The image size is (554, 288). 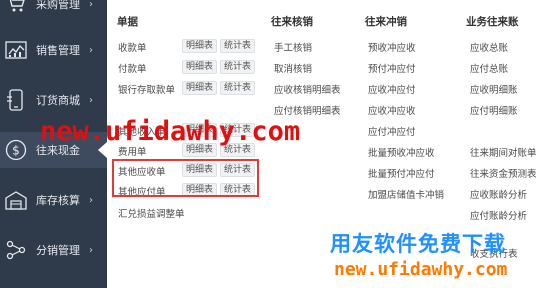 What do you see at coordinates (151, 213) in the screenshot?
I see `menu-item-fx-adjustment: 汇兑损益调整单` at bounding box center [151, 213].